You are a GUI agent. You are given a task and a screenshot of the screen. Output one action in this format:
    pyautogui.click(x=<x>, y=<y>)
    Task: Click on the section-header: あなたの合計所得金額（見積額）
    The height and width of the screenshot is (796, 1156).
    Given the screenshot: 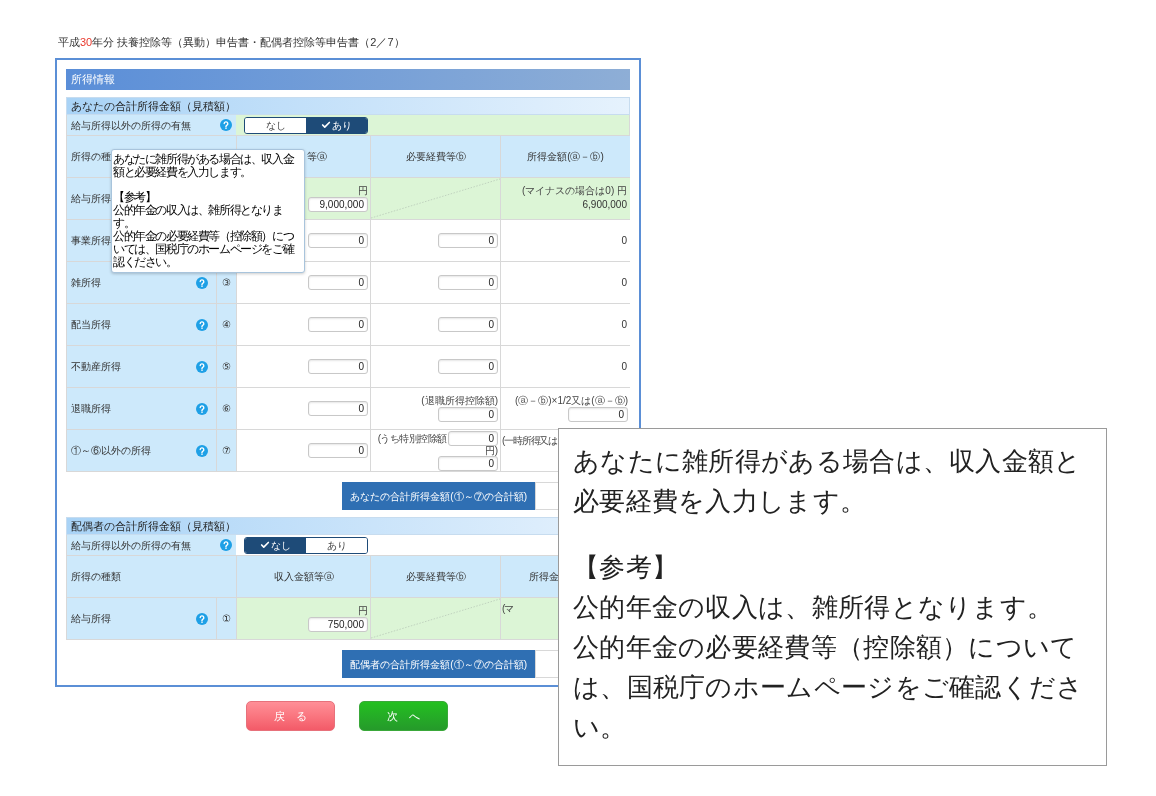 What is the action you would take?
    pyautogui.click(x=348, y=106)
    